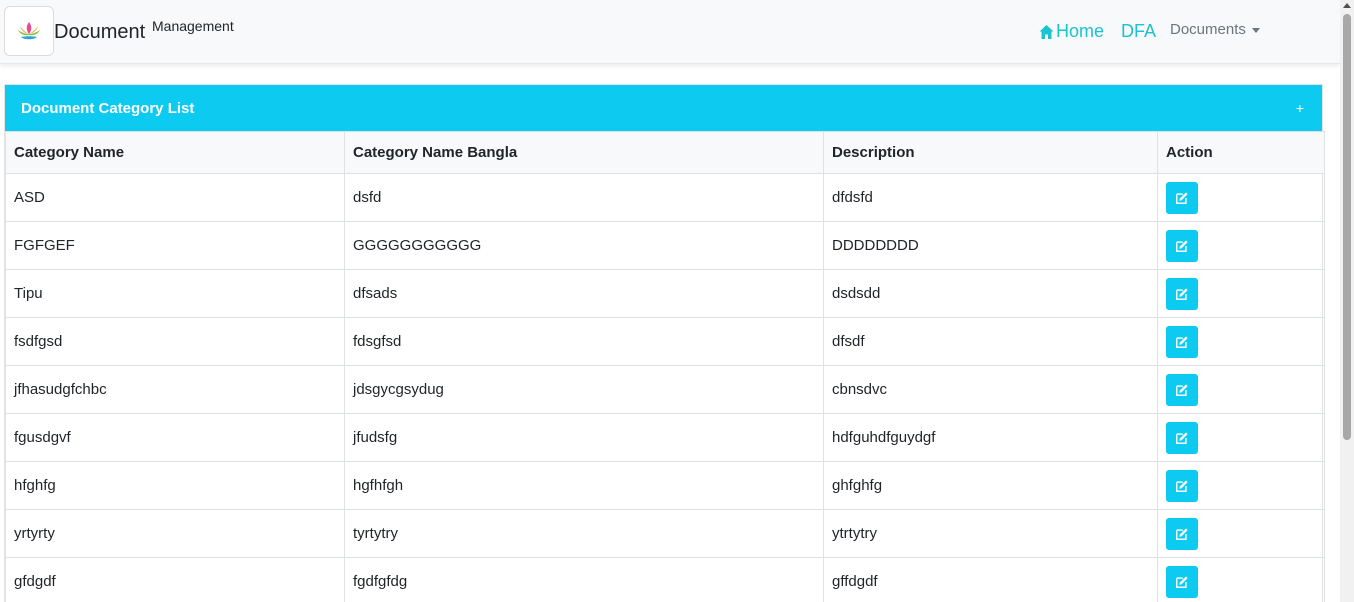 Image resolution: width=1354 pixels, height=602 pixels. Describe the element at coordinates (175, 579) in the screenshot. I see `cell-category-name: gfdgdf` at that location.